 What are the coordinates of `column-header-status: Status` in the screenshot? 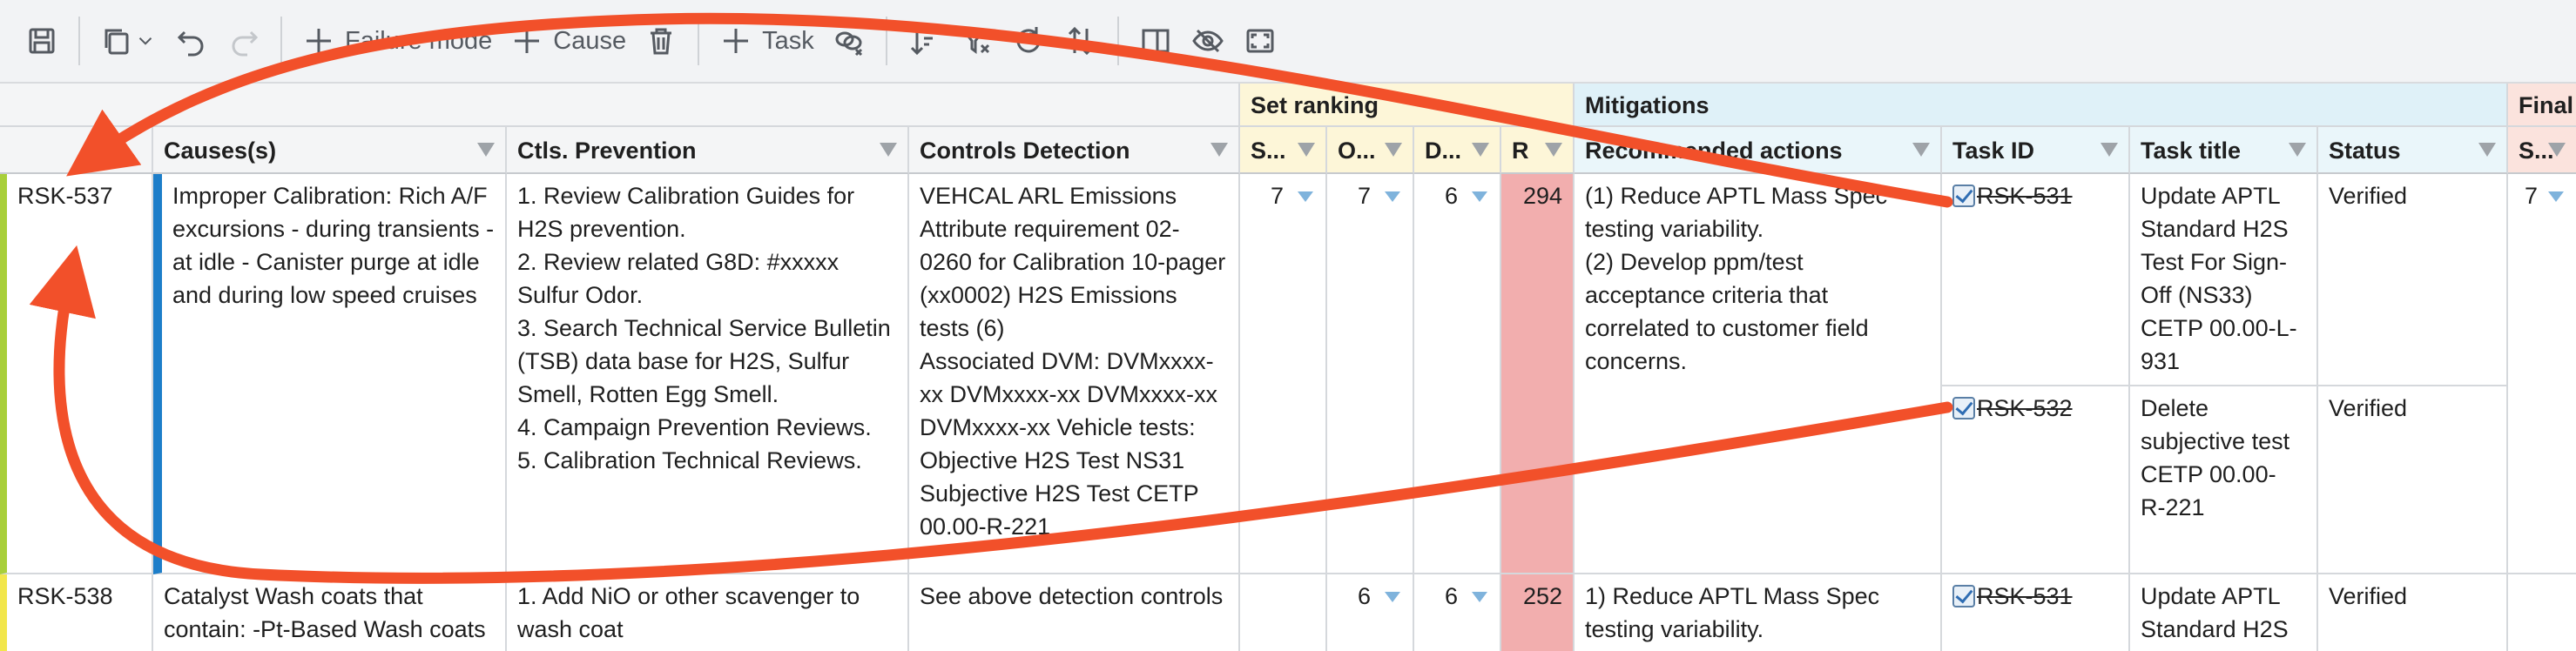 It's located at (2413, 151).